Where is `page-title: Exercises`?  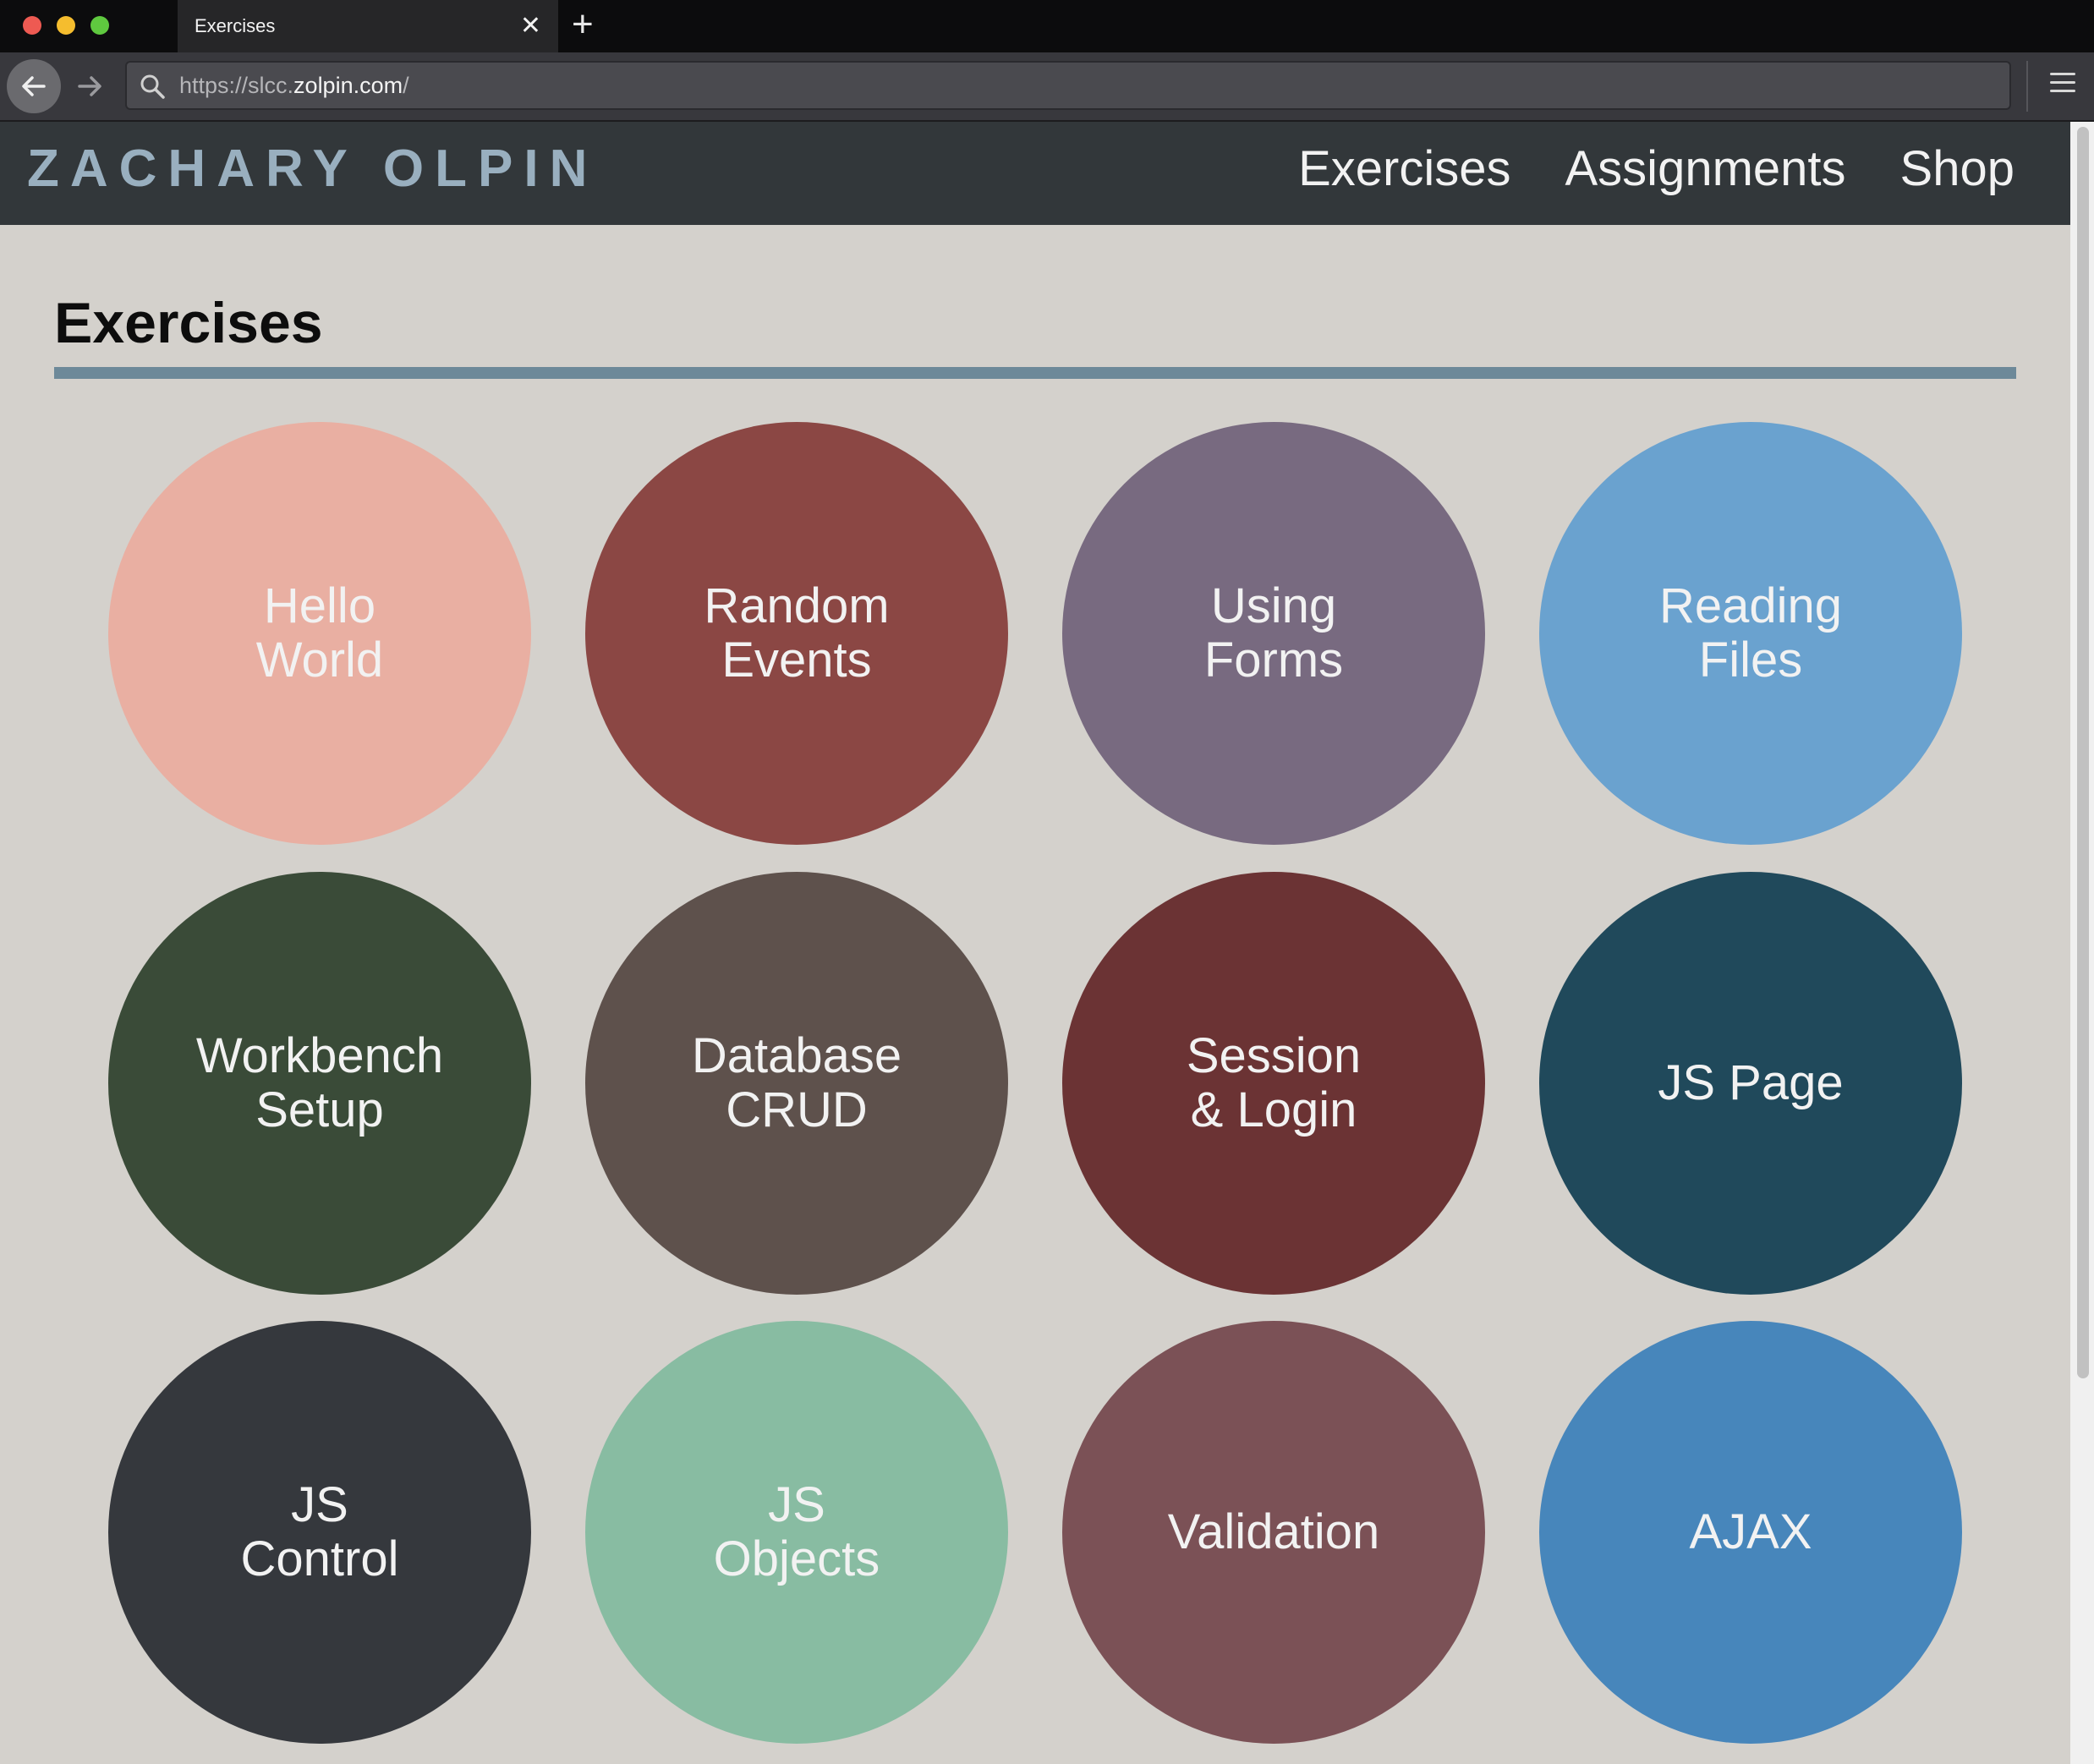 page-title: Exercises is located at coordinates (188, 323).